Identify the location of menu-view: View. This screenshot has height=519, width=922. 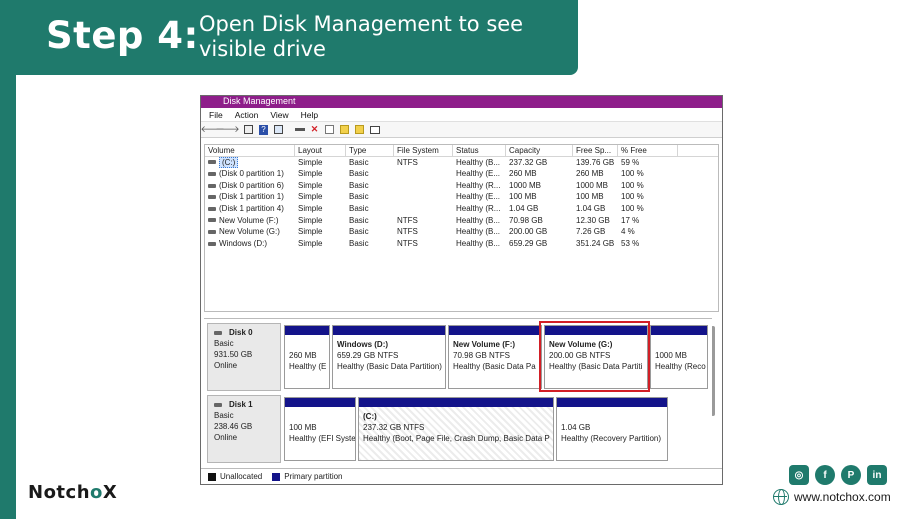
(279, 115).